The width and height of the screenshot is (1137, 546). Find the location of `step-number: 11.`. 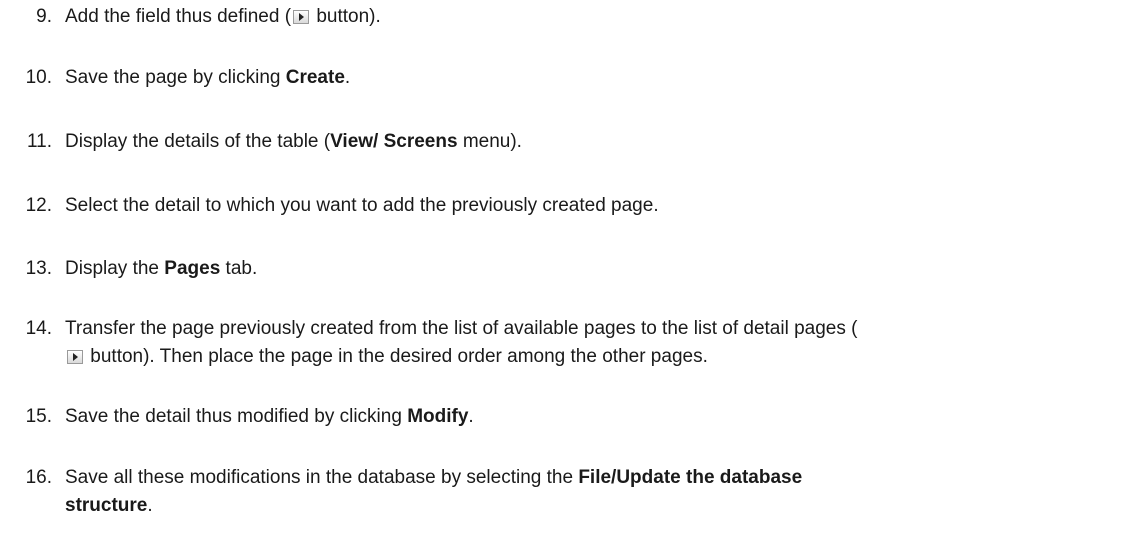

step-number: 11. is located at coordinates (39, 141).